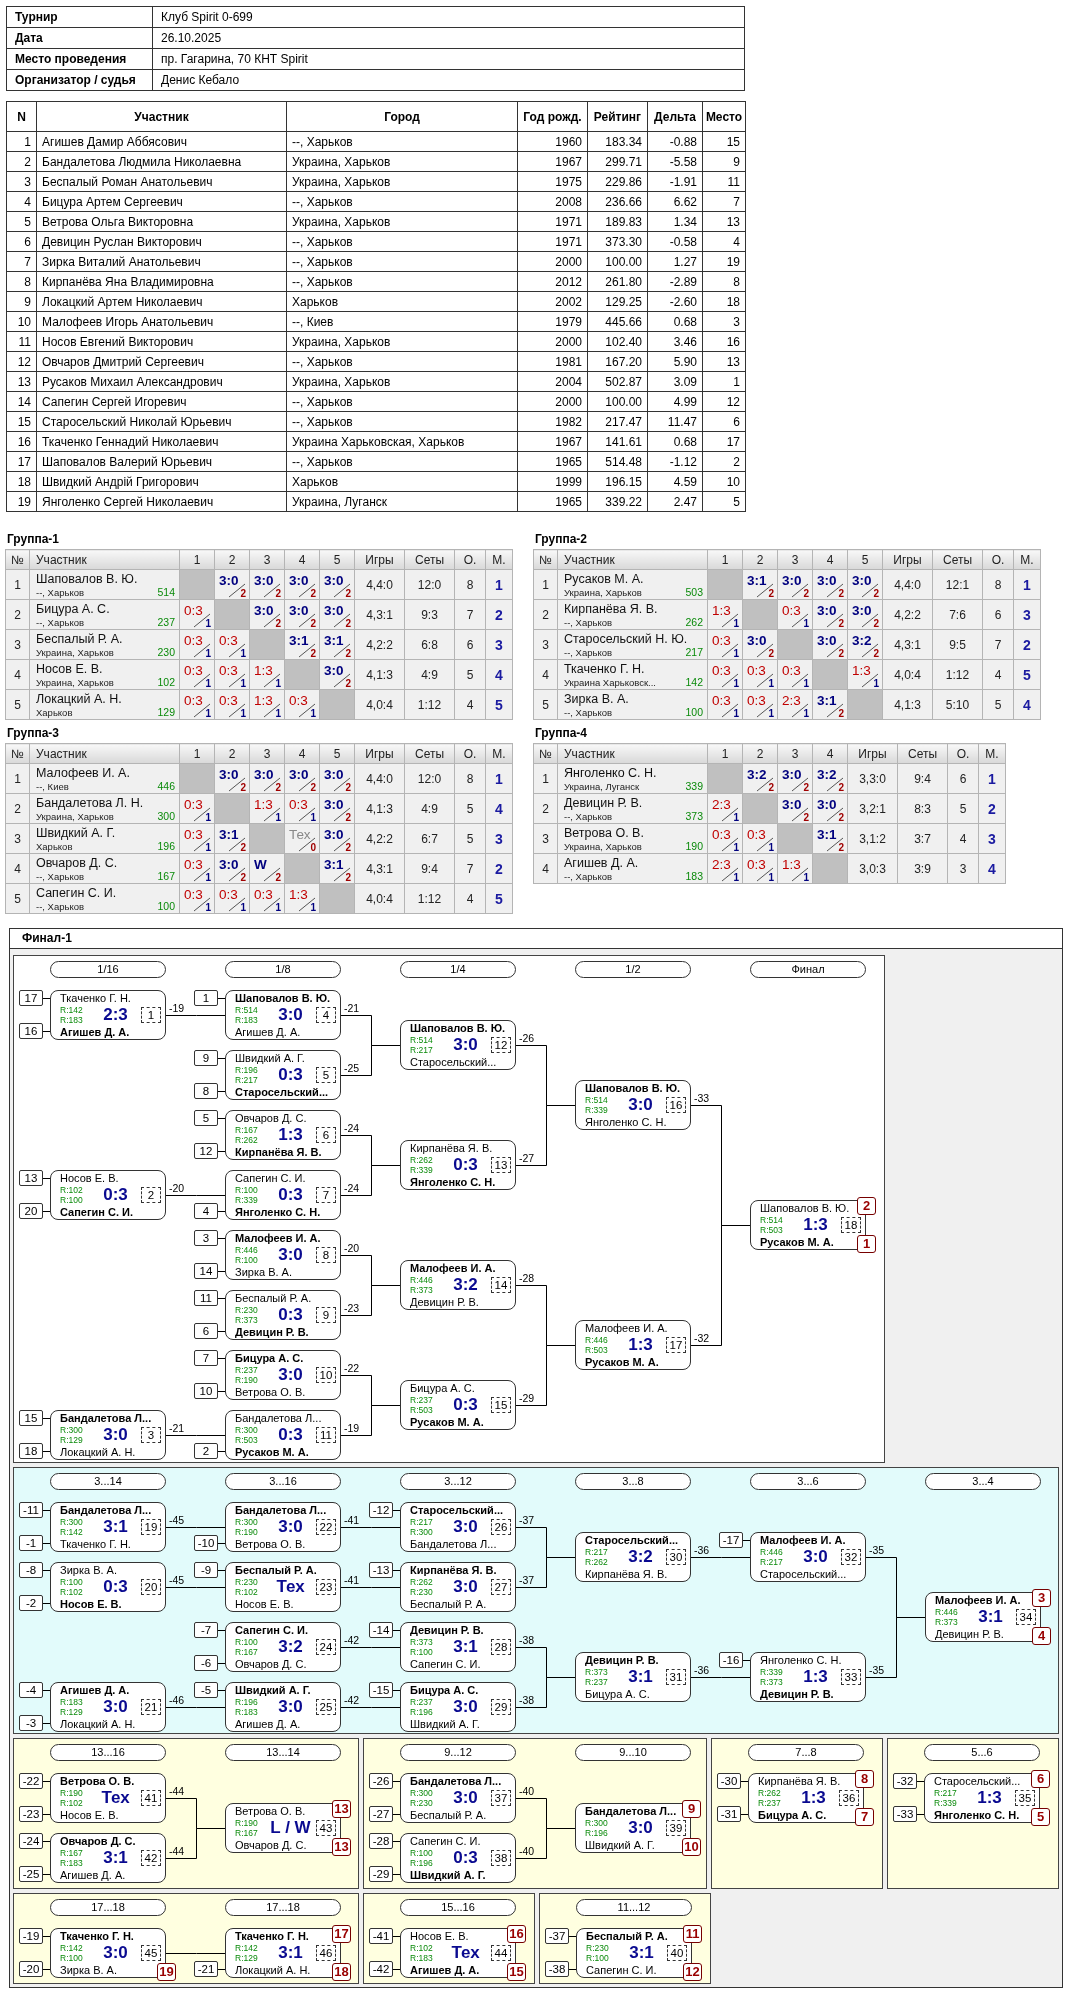  What do you see at coordinates (922, 838) in the screenshot?
I see `table-cell: 3:7` at bounding box center [922, 838].